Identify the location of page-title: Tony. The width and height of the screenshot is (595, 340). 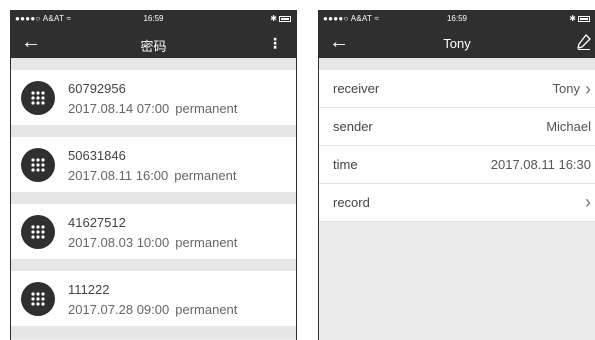
(457, 43).